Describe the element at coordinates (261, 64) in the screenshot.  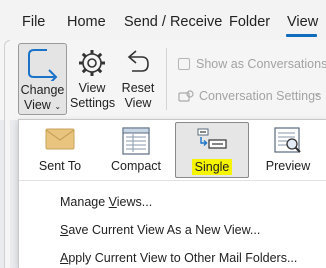
I see `show-as-conversations-label: Show as Conversations` at that location.